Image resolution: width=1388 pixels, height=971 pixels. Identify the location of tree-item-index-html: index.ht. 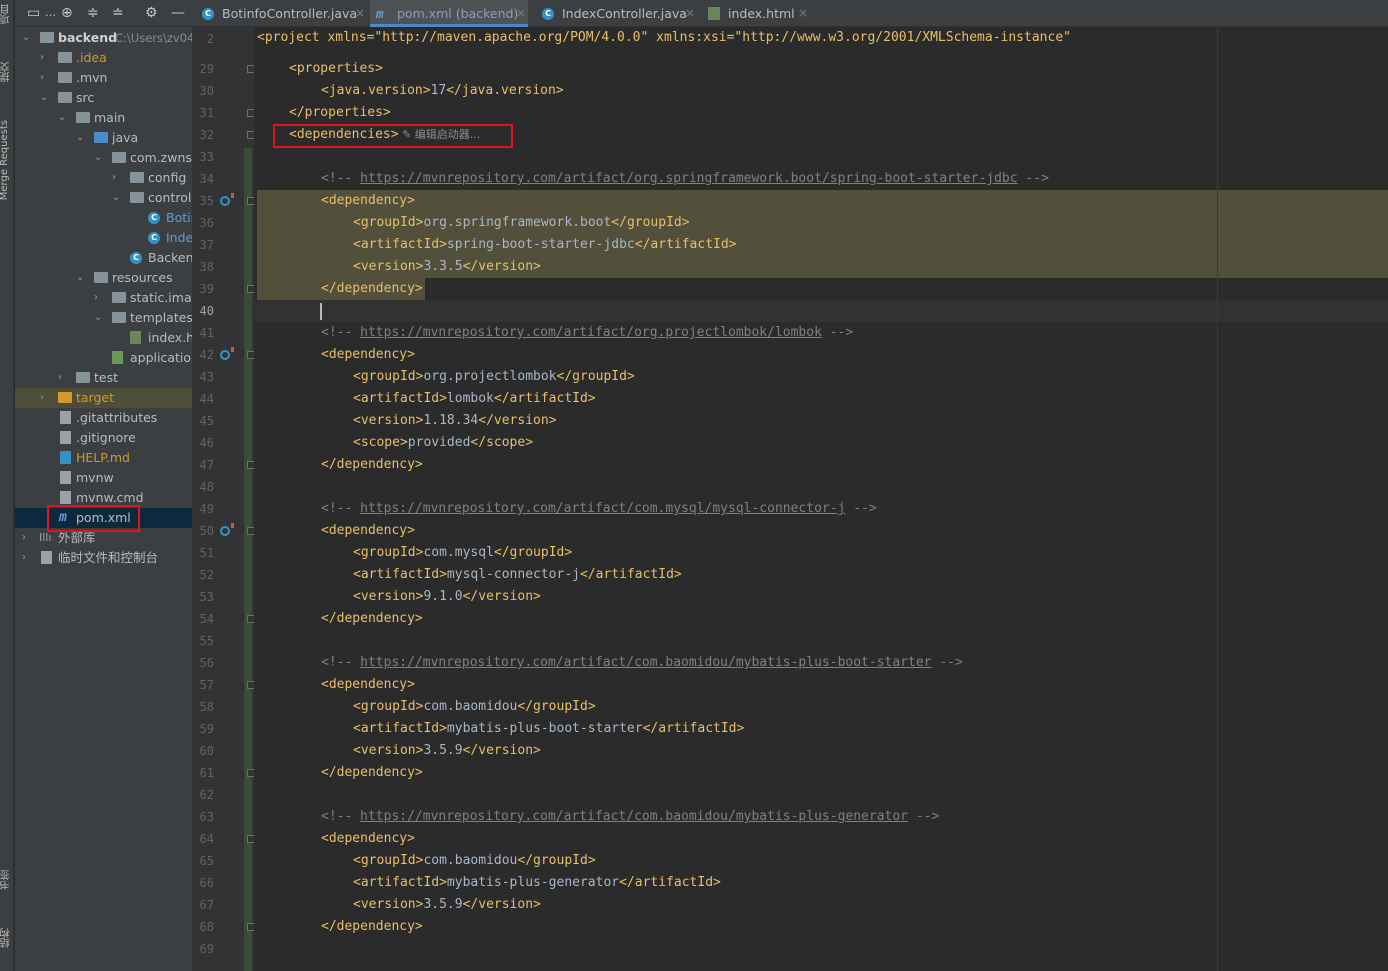
(103, 338).